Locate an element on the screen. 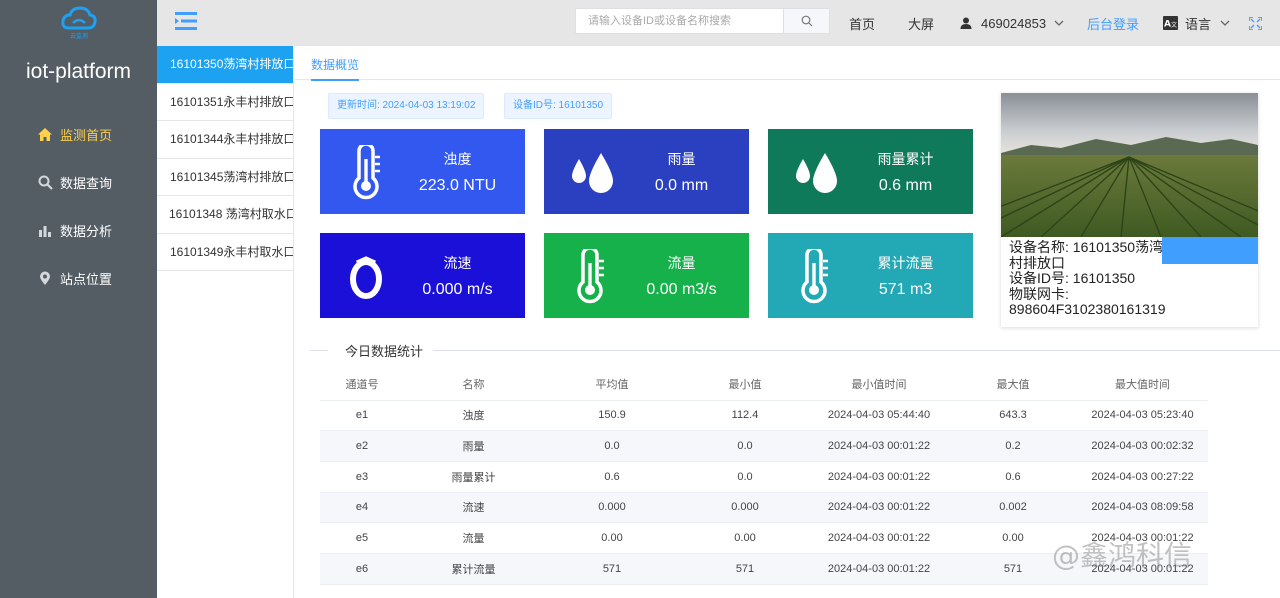 The image size is (1280, 598). top-header: 首页 大屏 469024853 后台登录 A文 语言 is located at coordinates (718, 23).